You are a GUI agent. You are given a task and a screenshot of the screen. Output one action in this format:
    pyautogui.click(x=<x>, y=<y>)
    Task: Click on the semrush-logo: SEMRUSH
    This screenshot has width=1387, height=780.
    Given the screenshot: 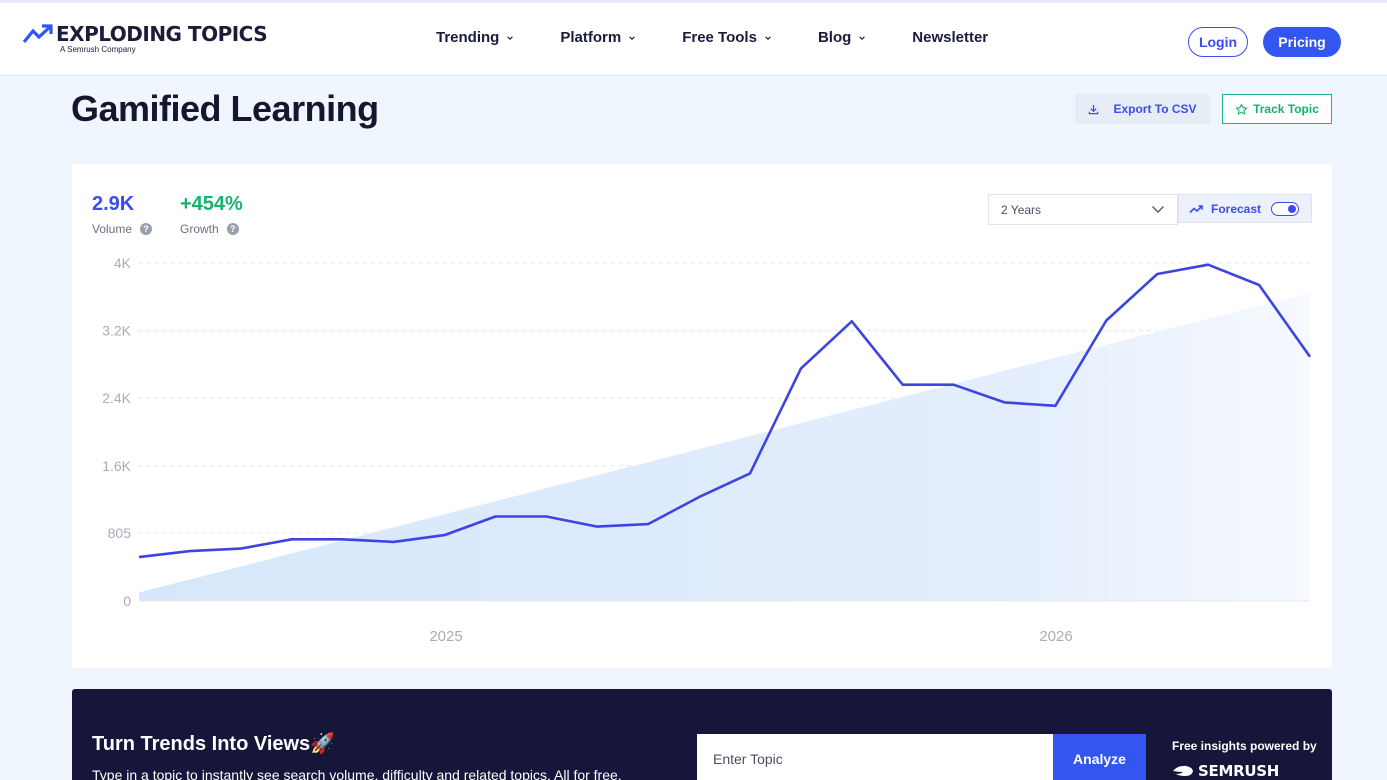 What is the action you would take?
    pyautogui.click(x=1225, y=771)
    